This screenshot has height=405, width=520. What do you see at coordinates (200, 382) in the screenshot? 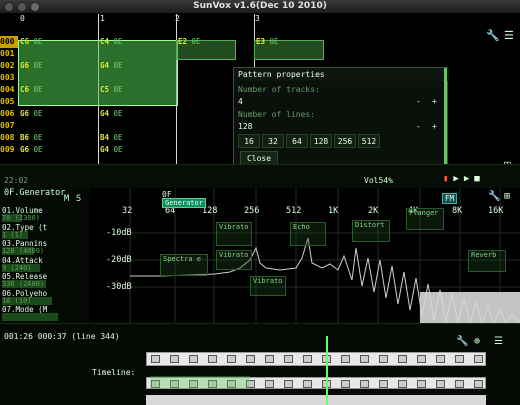
I see `timeline-selection` at bounding box center [200, 382].